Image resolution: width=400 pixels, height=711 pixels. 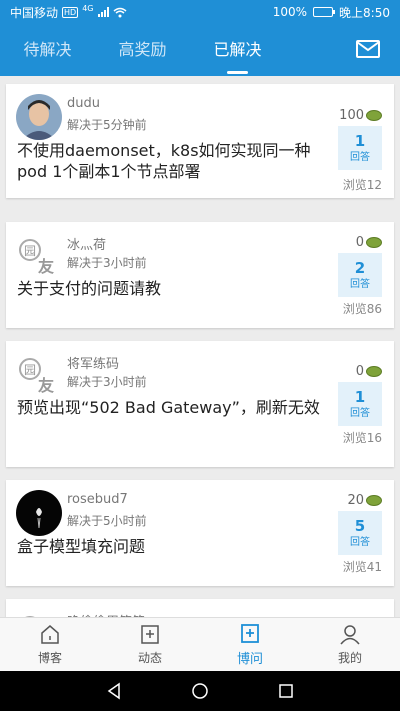 I want to click on battery-percent: 100%, so click(x=290, y=12).